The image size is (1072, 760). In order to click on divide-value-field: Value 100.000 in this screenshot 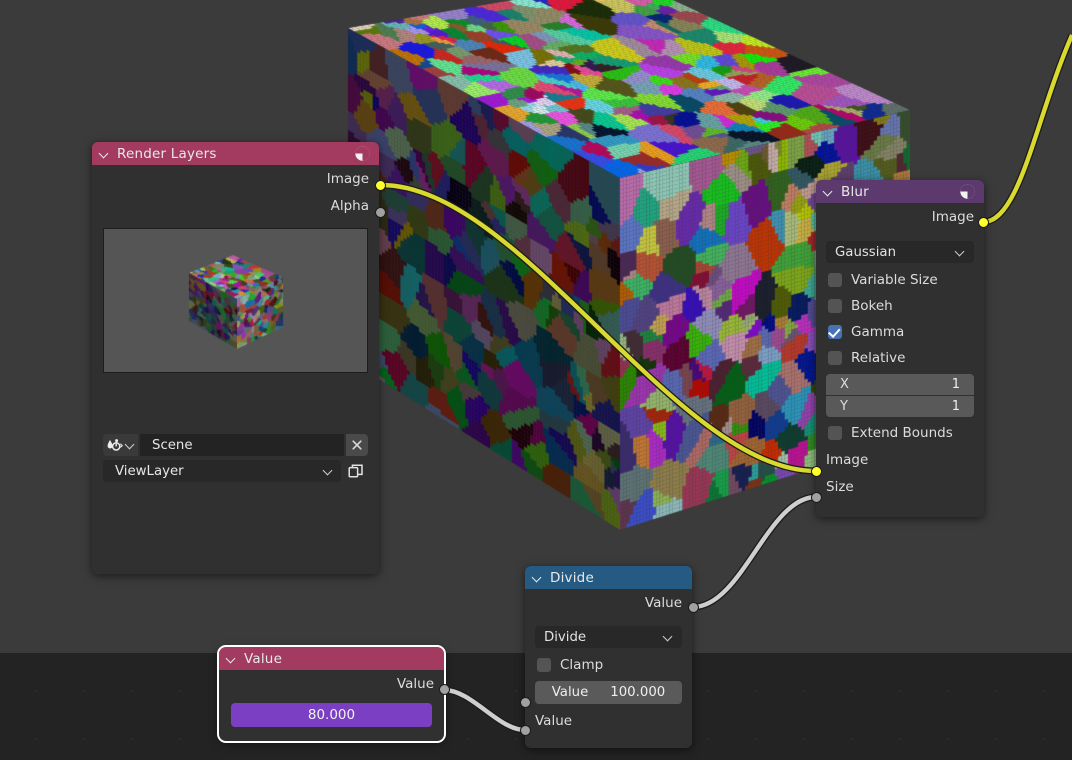, I will do `click(608, 692)`.